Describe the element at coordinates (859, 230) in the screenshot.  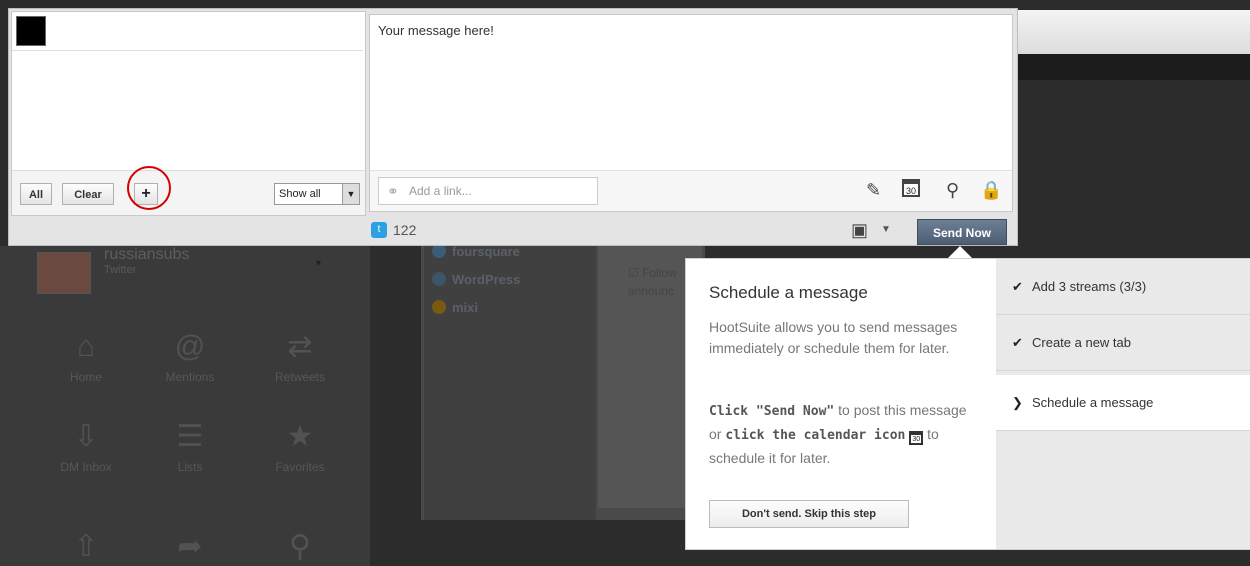
I see `save-draft-icon: ▣` at that location.